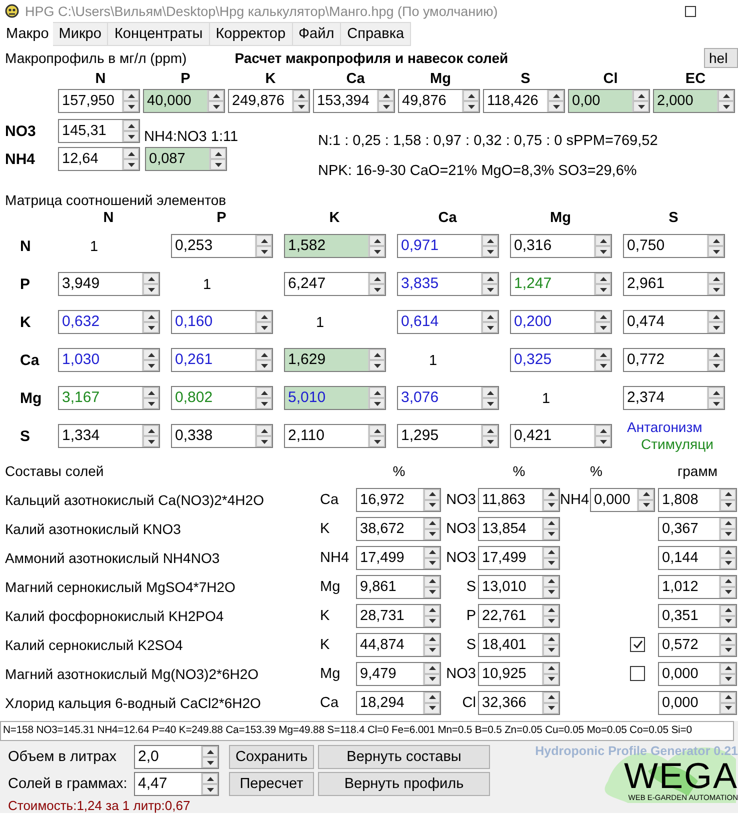 Image resolution: width=738 pixels, height=821 pixels. I want to click on number-field: 0,614, so click(448, 322).